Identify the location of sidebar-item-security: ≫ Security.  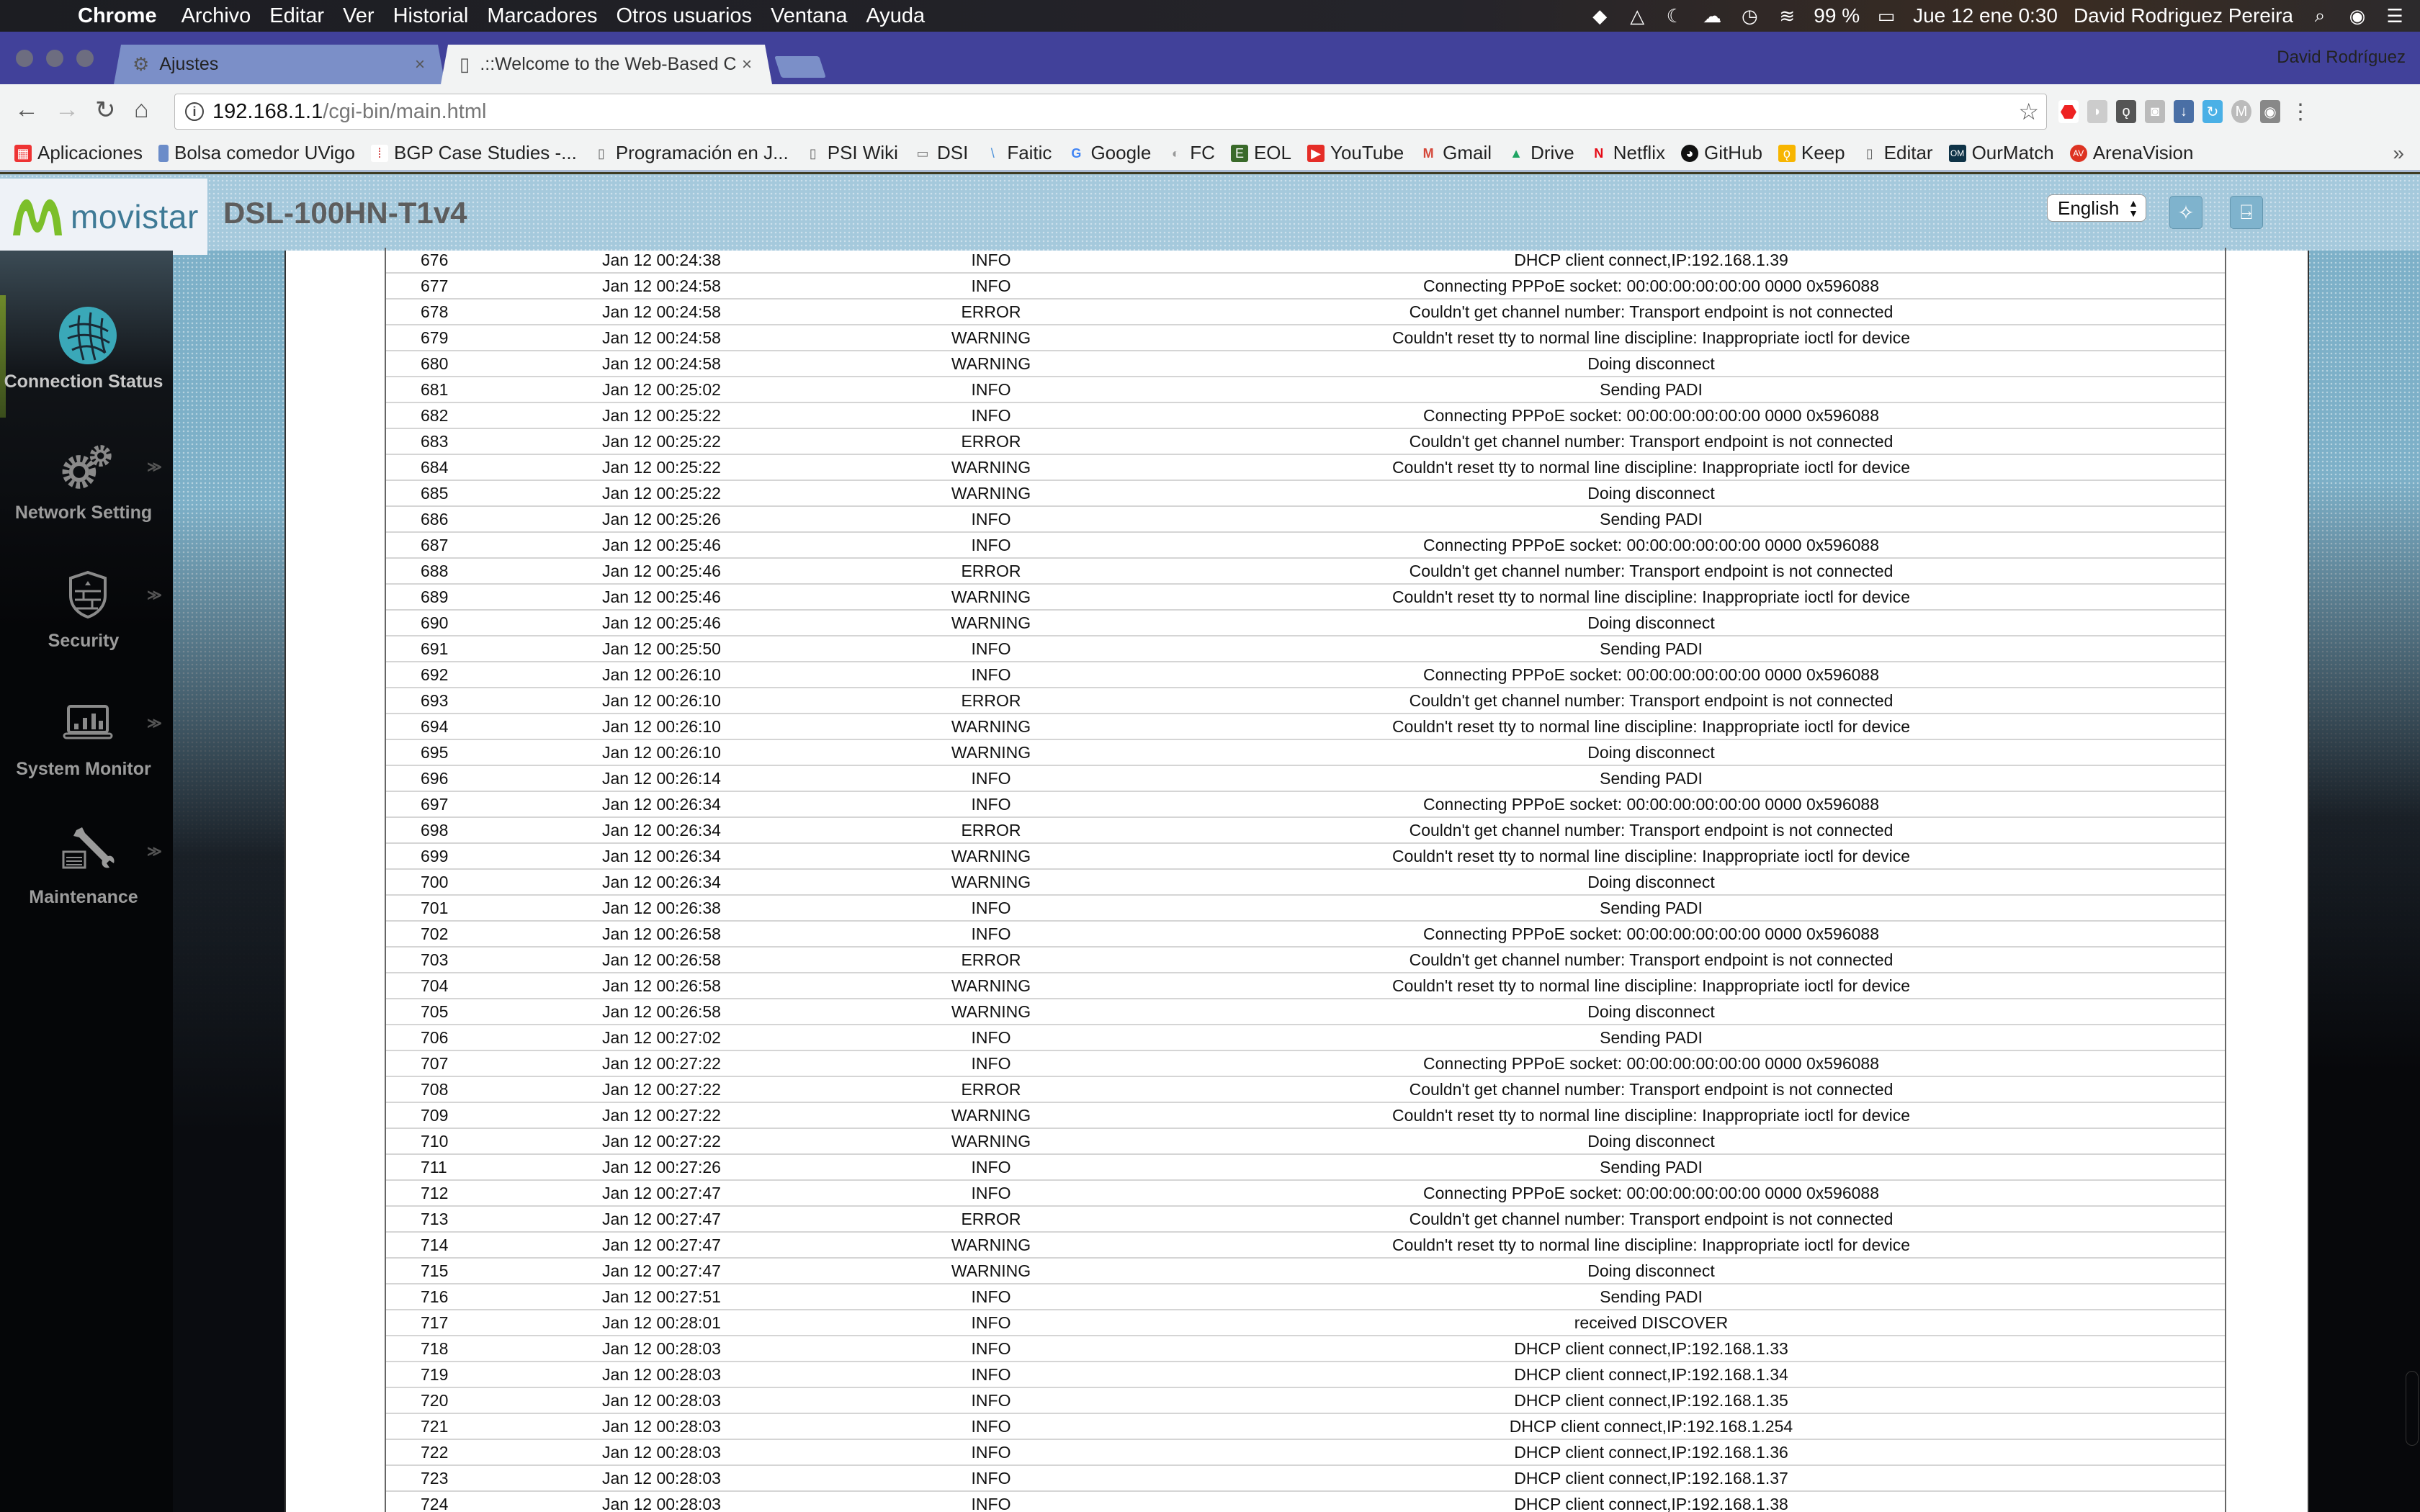
(86, 622).